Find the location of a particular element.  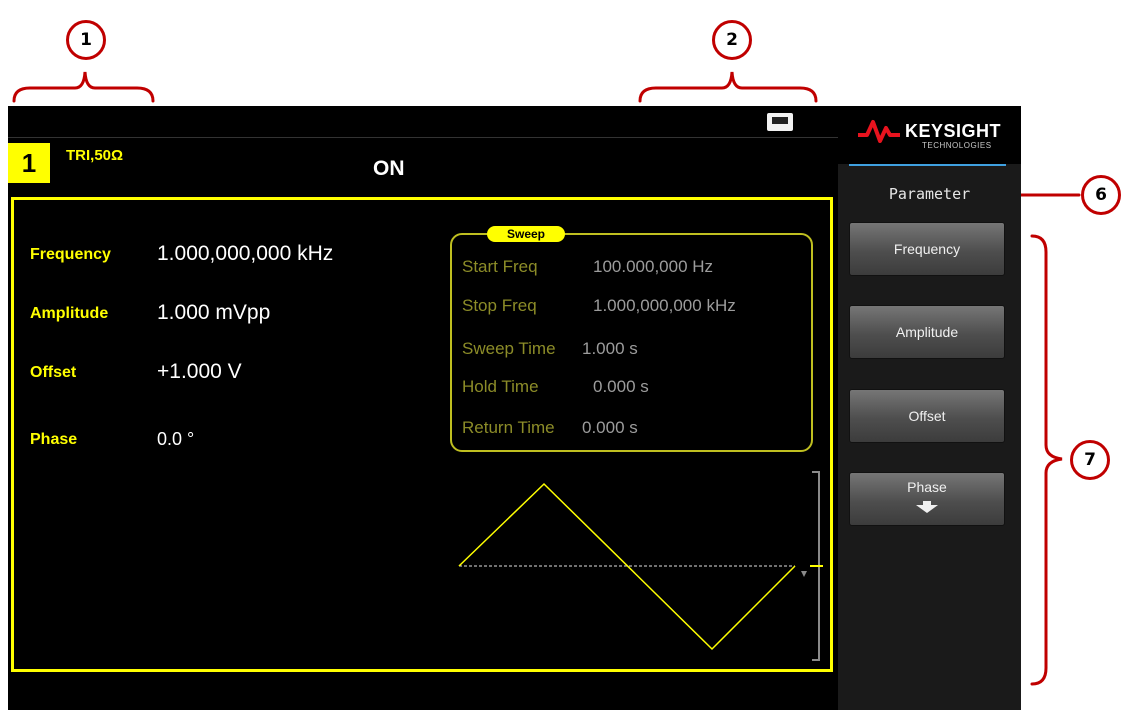

amplitude-label: Amplitude is located at coordinates (69, 313).